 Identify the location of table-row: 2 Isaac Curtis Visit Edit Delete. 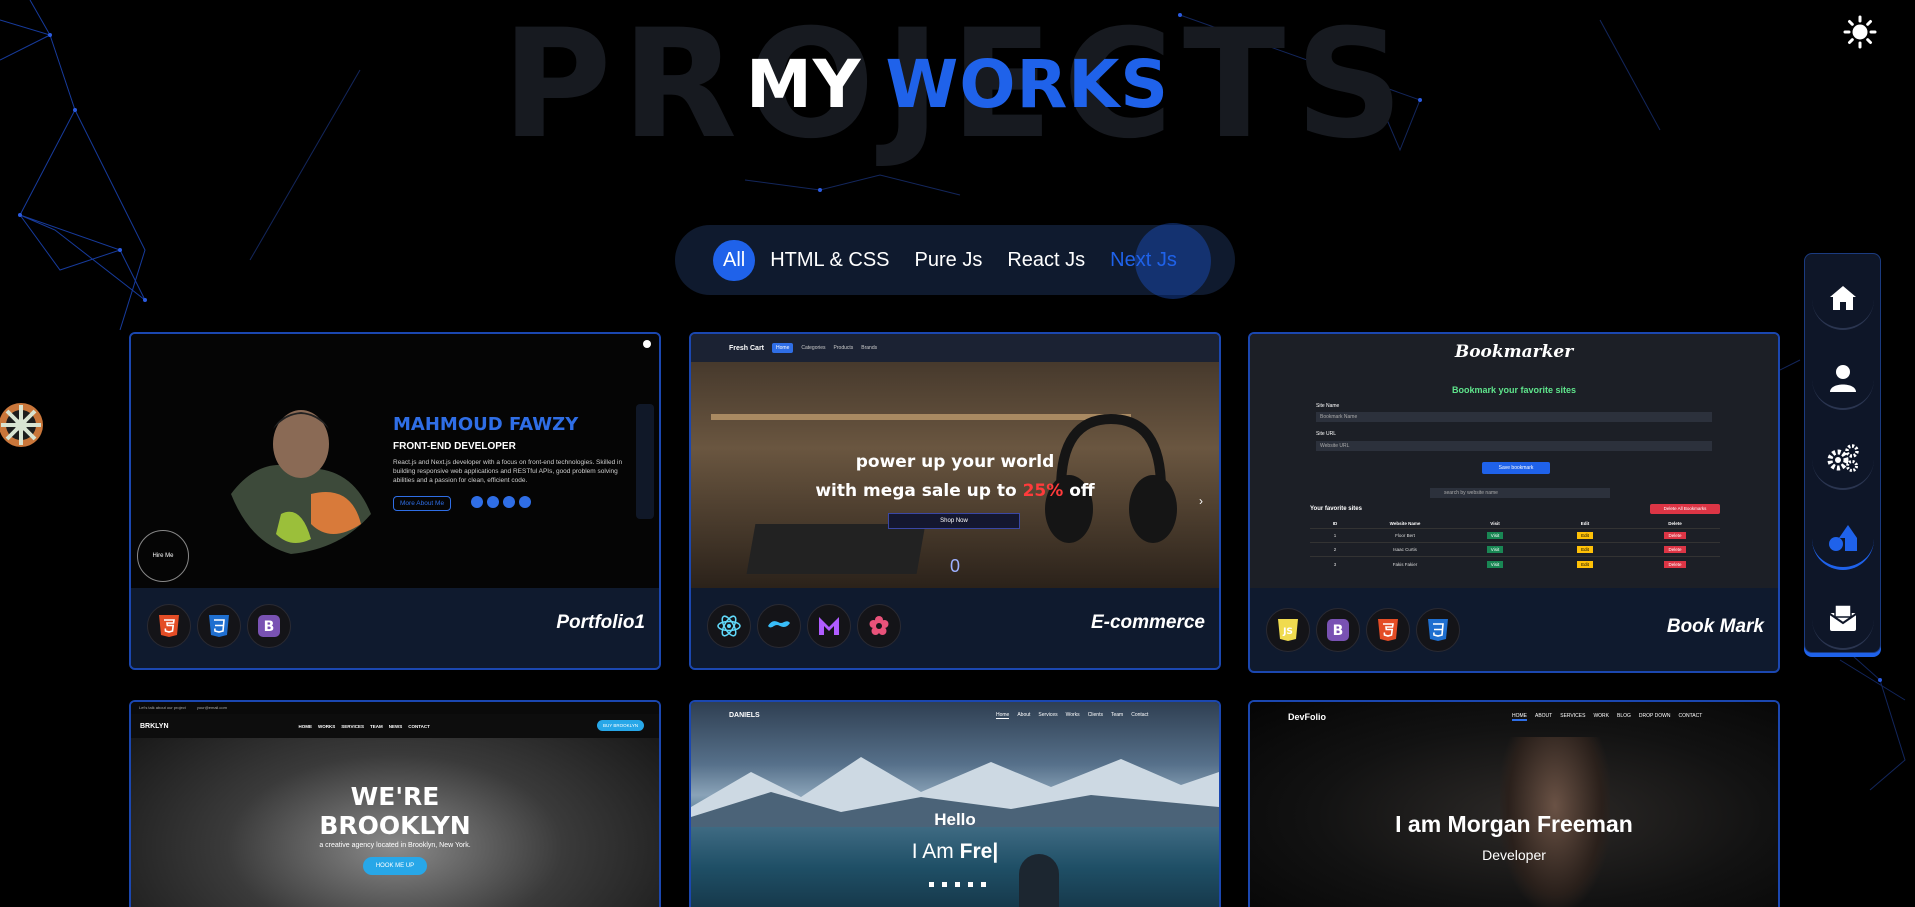
(1515, 550).